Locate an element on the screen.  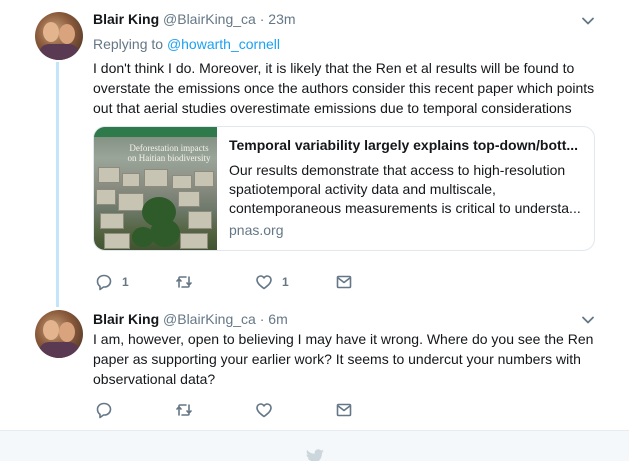
bird-logo-icon is located at coordinates (315, 455).